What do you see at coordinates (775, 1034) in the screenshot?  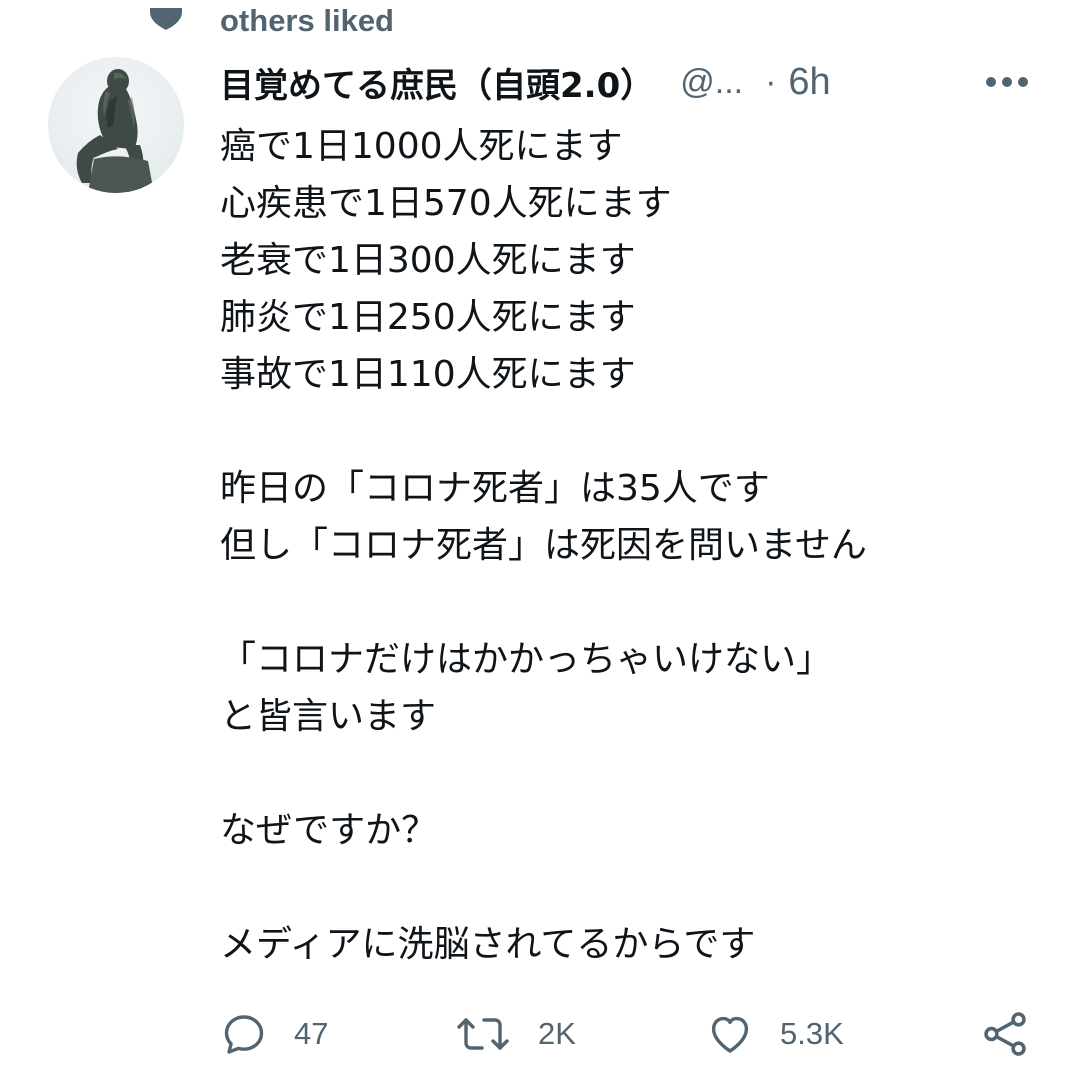 I see `like-button: 5.3K` at bounding box center [775, 1034].